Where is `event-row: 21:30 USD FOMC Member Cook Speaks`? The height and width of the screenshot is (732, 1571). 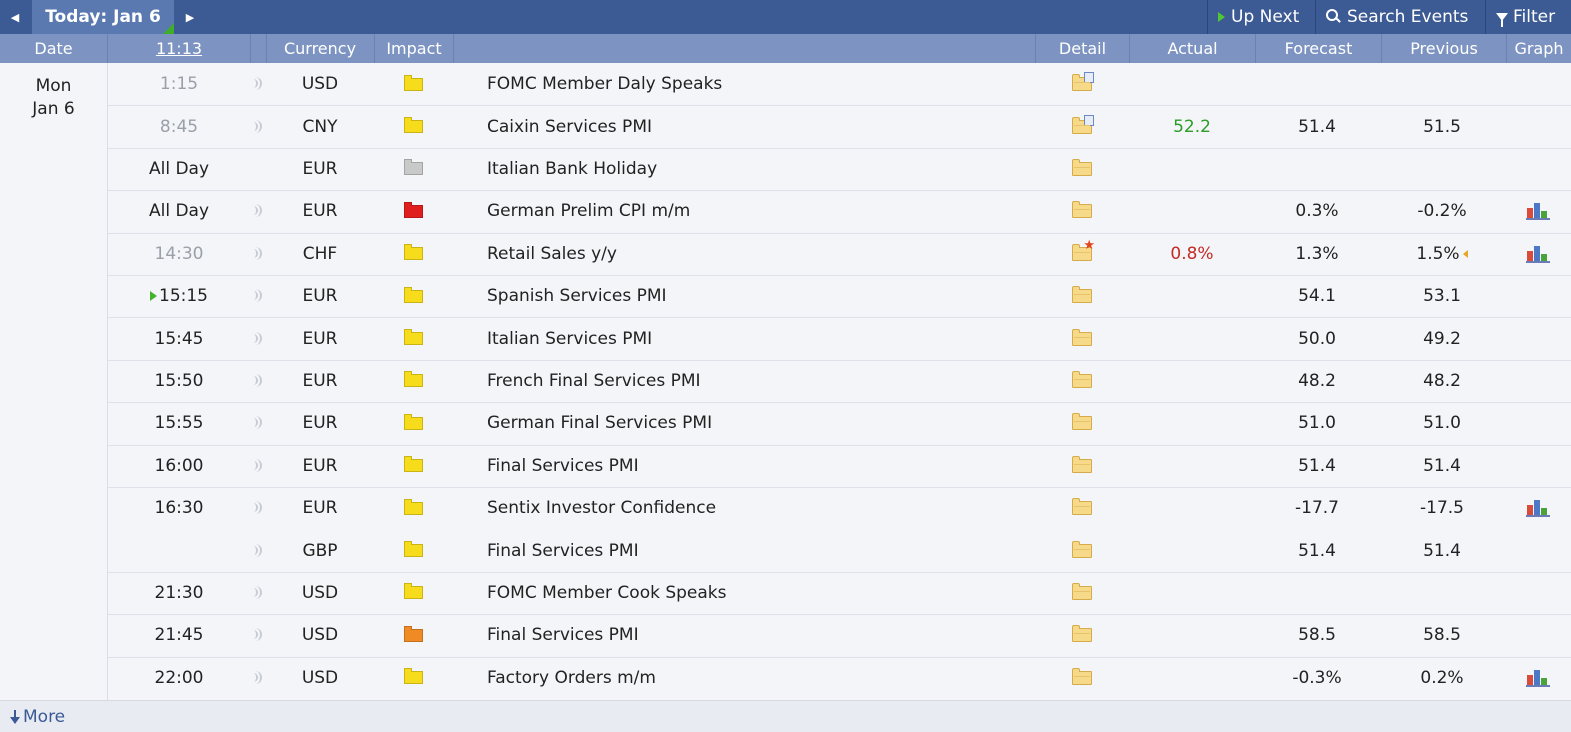 event-row: 21:30 USD FOMC Member Cook Speaks is located at coordinates (839, 593).